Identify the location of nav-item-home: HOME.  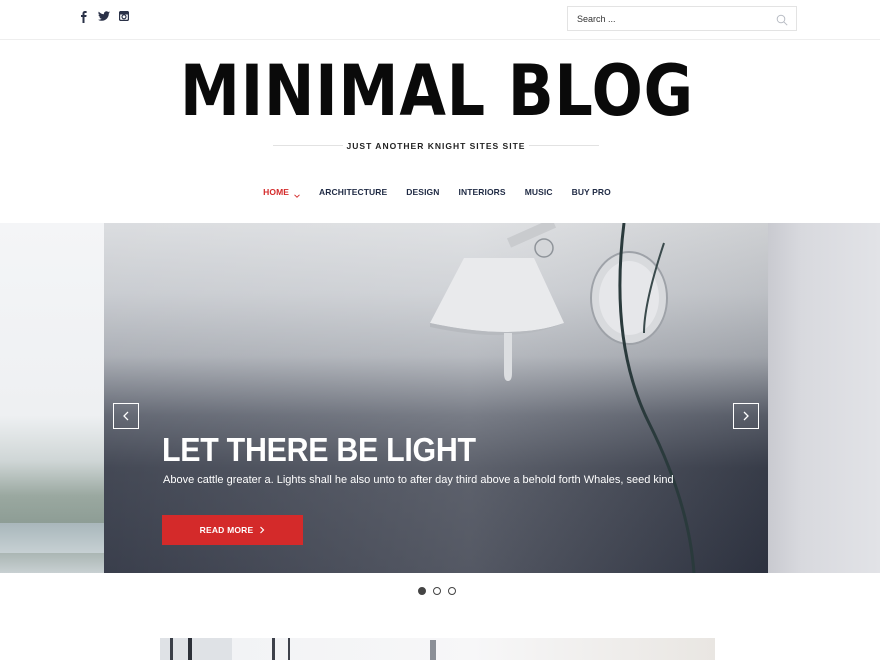
(281, 192).